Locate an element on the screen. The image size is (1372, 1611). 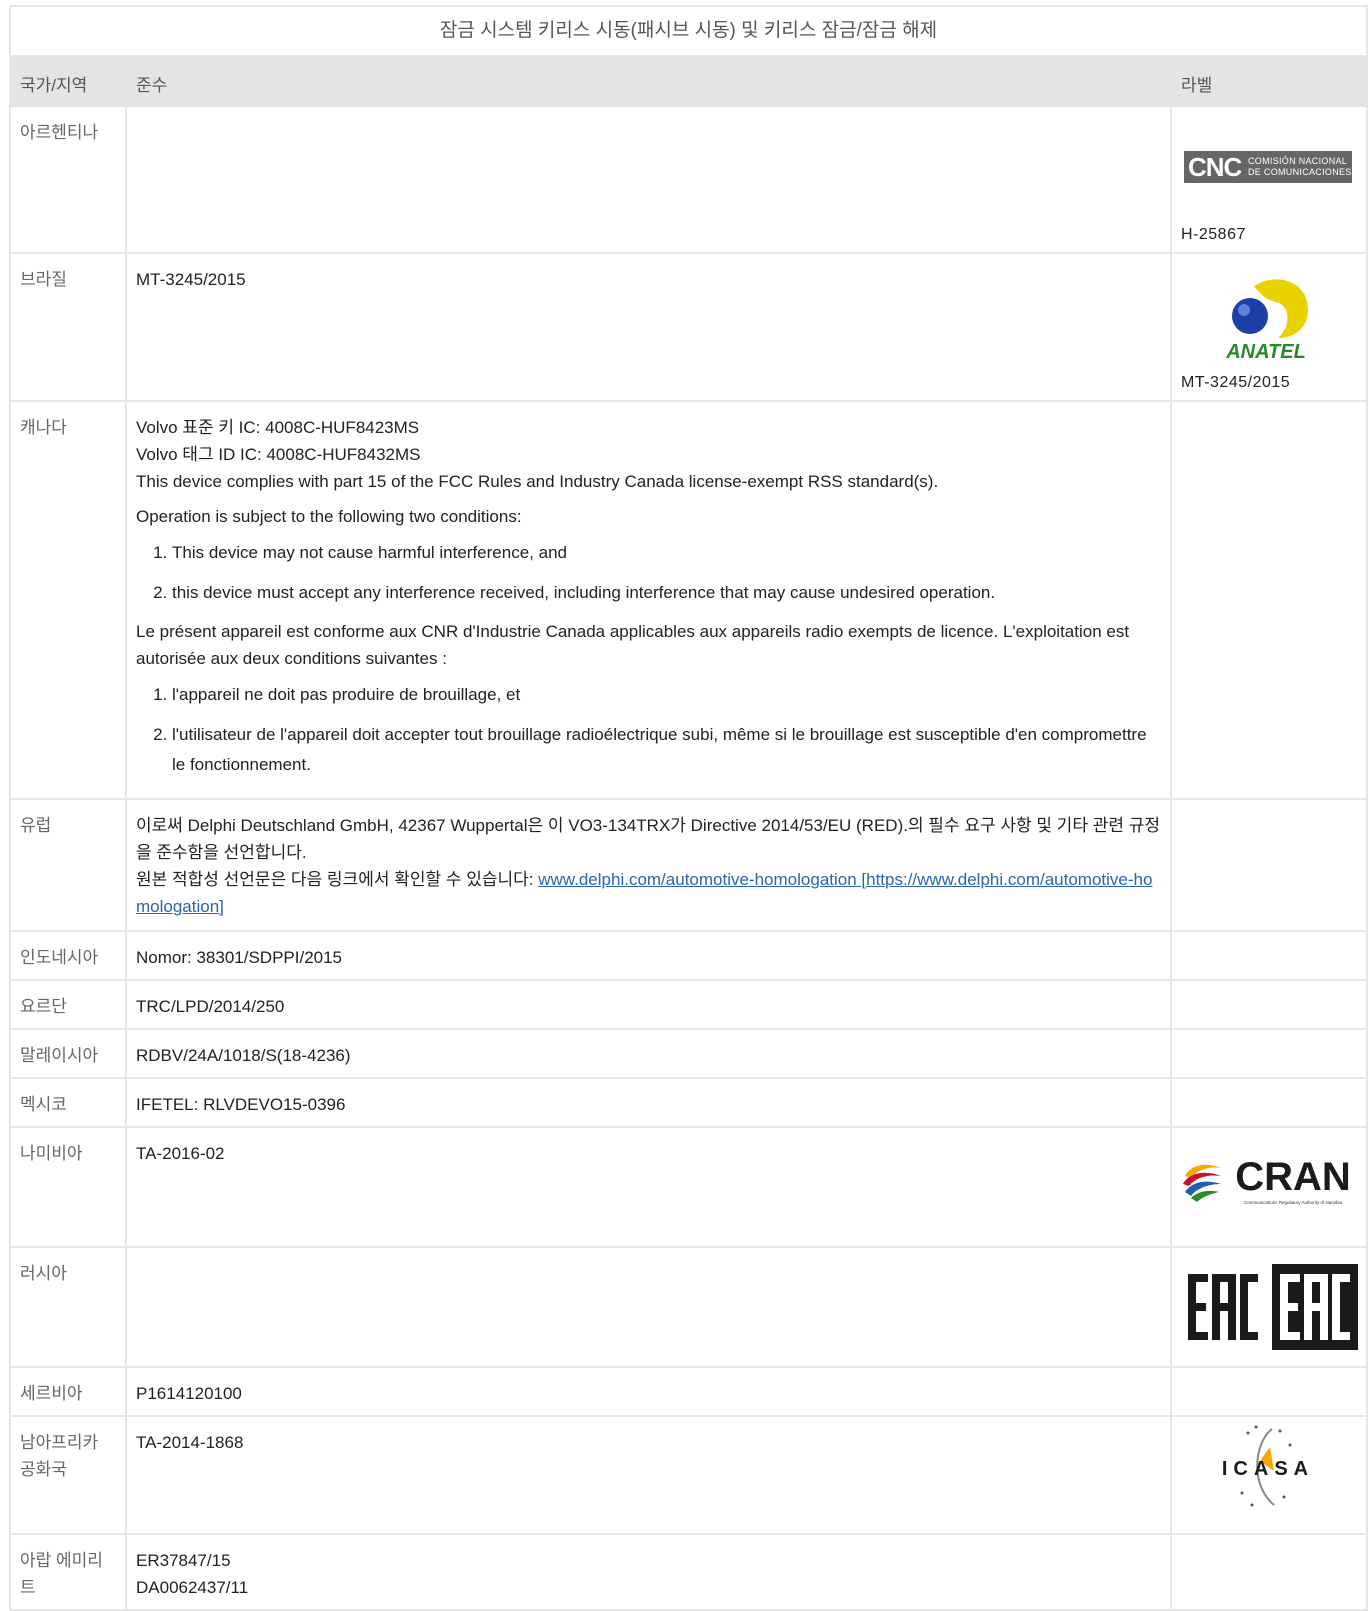
table-row: 러시아 is located at coordinates (688, 1307).